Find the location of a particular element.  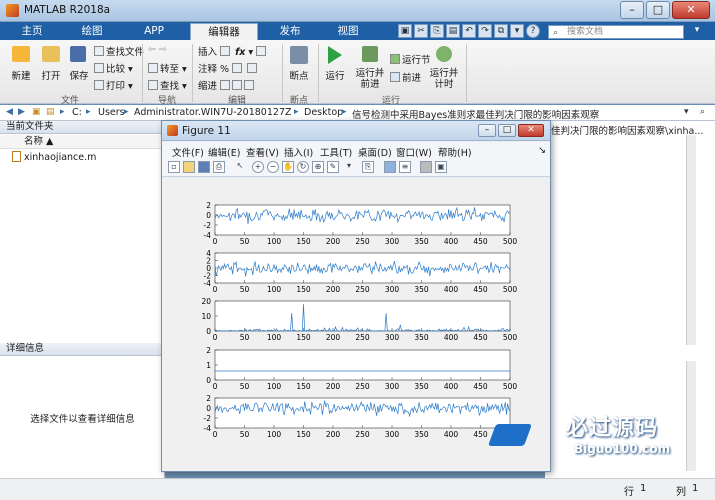

menu-help: 帮助(H) is located at coordinates (455, 152).